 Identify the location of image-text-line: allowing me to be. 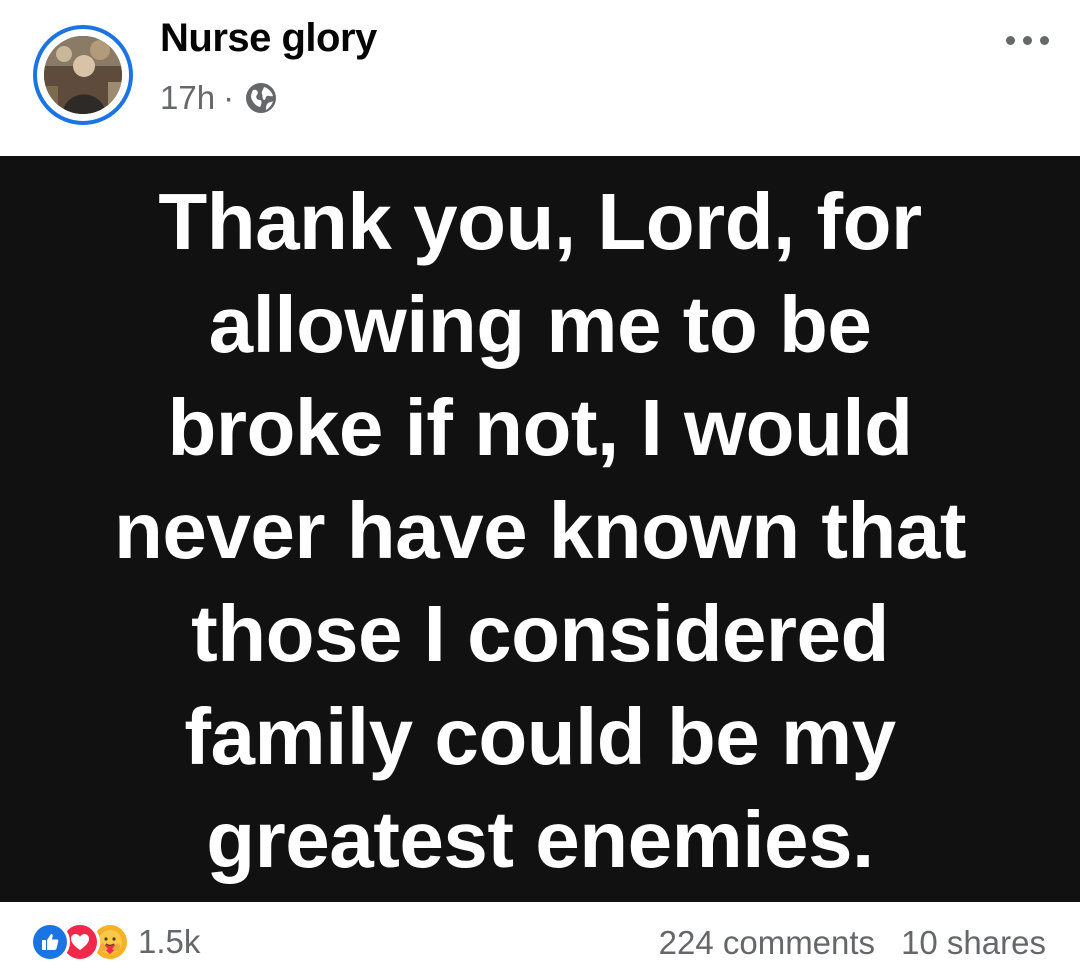
(540, 324).